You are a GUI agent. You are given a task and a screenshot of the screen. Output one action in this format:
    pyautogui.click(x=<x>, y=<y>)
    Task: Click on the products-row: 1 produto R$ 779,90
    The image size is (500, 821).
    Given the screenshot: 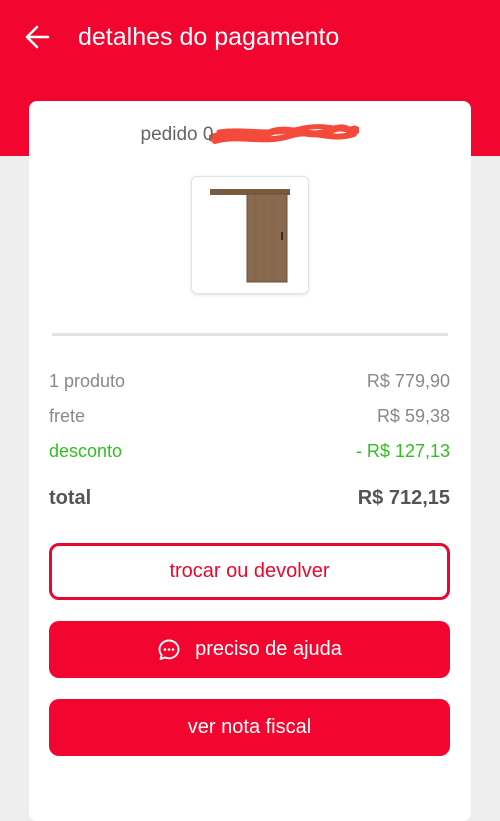 What is the action you would take?
    pyautogui.click(x=249, y=381)
    